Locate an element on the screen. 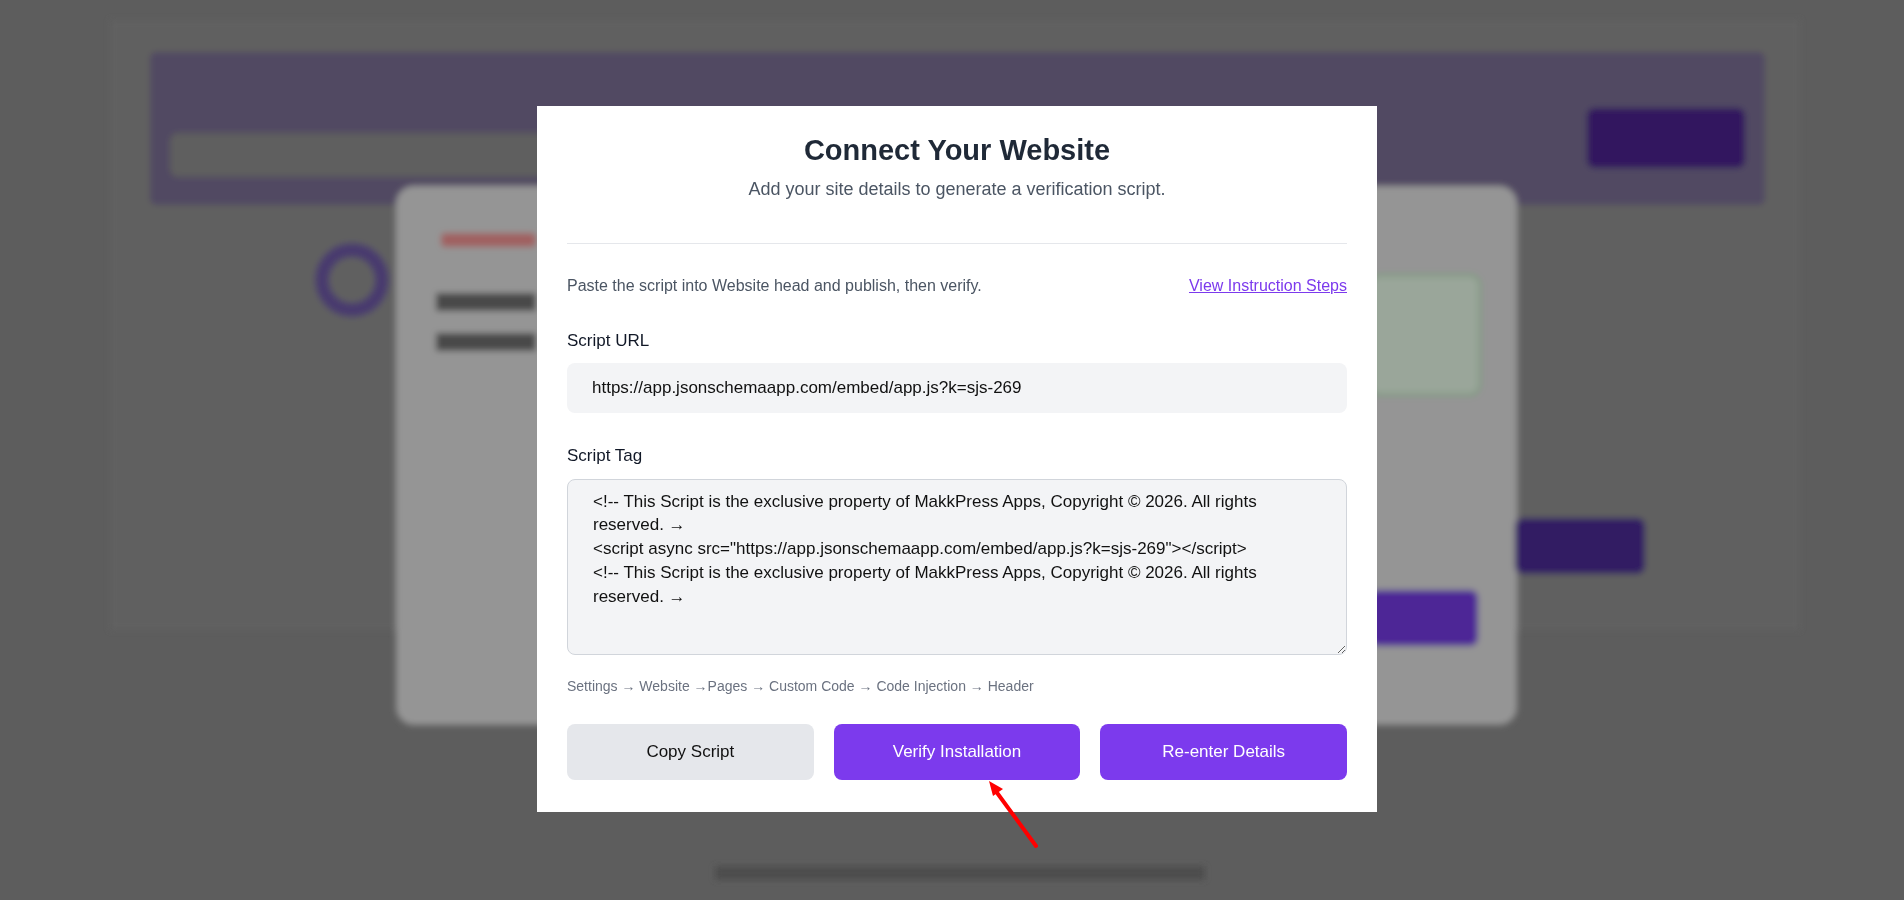 This screenshot has height=900, width=1904. script-field: <!-- This Script is the exclusive property of MakkPress Apps, Copyright © 2026. All rights reserved. → <script async src="https://app.jsonschemaapp.com/embed/app.js?k=sjs-269"></script> <!-- This Script is the exclusive property of MakkPress Apps, Copyright © 2026. All rights reserved. → is located at coordinates (957, 566).